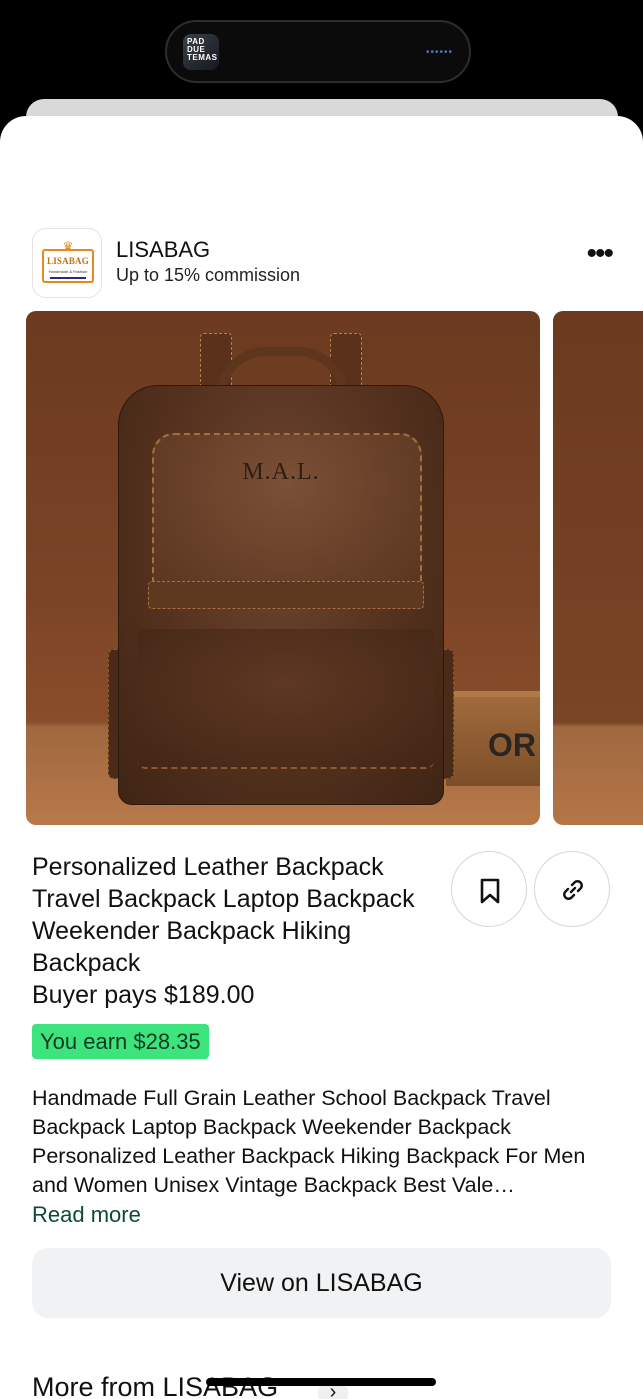 Image resolution: width=643 pixels, height=1399 pixels. What do you see at coordinates (321, 1283) in the screenshot?
I see `view-on-merchant-button: View on LISABAG` at bounding box center [321, 1283].